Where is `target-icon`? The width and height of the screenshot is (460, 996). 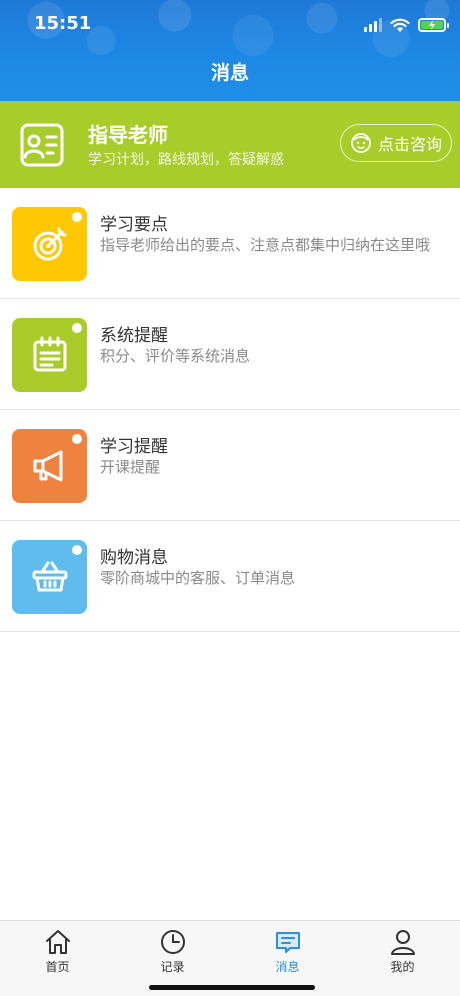
target-icon is located at coordinates (49, 244).